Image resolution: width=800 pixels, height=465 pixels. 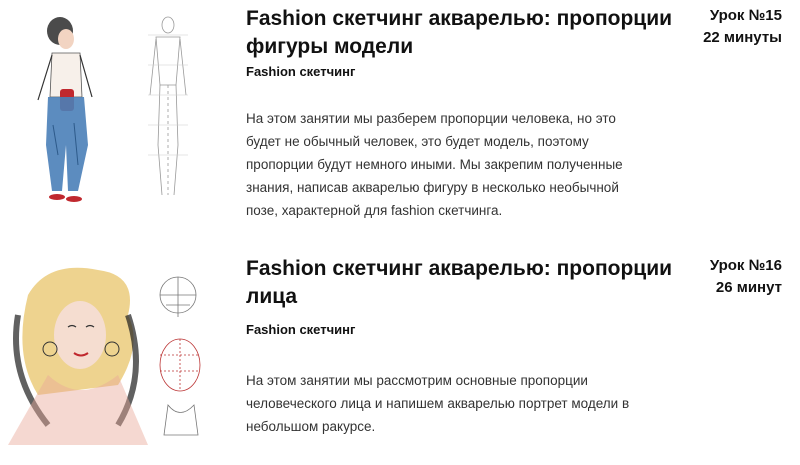 What do you see at coordinates (168, 106) in the screenshot?
I see `pencil-proportion-figure` at bounding box center [168, 106].